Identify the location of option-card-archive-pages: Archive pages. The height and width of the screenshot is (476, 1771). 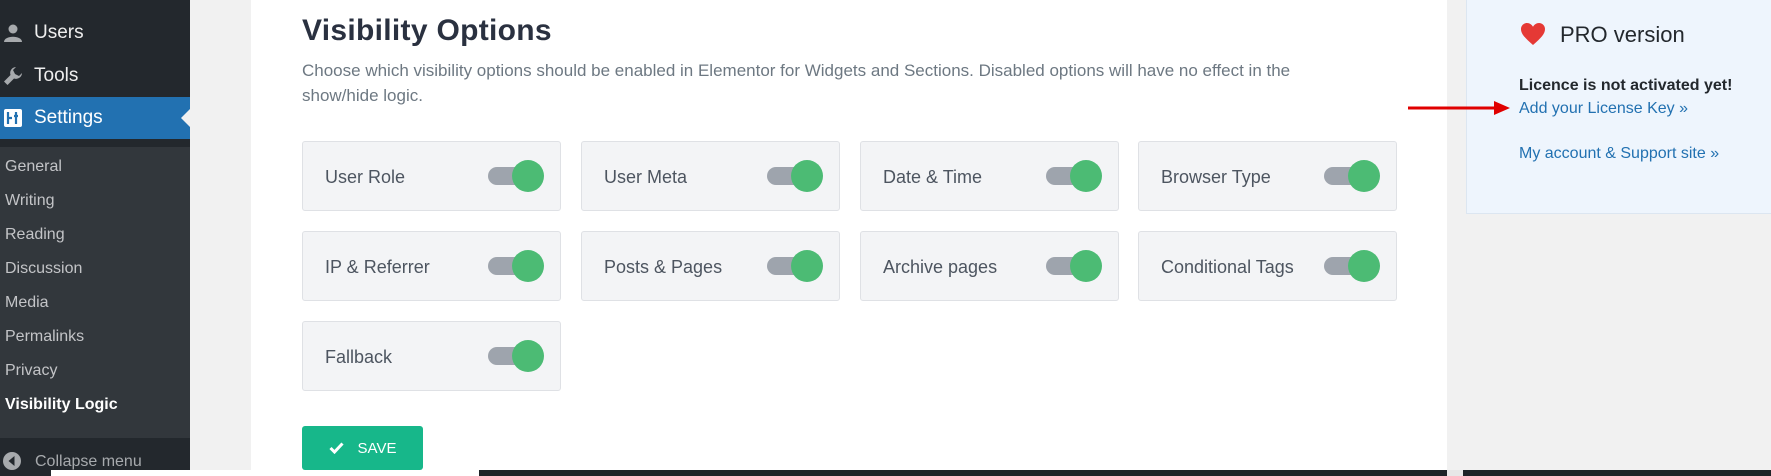
(989, 266).